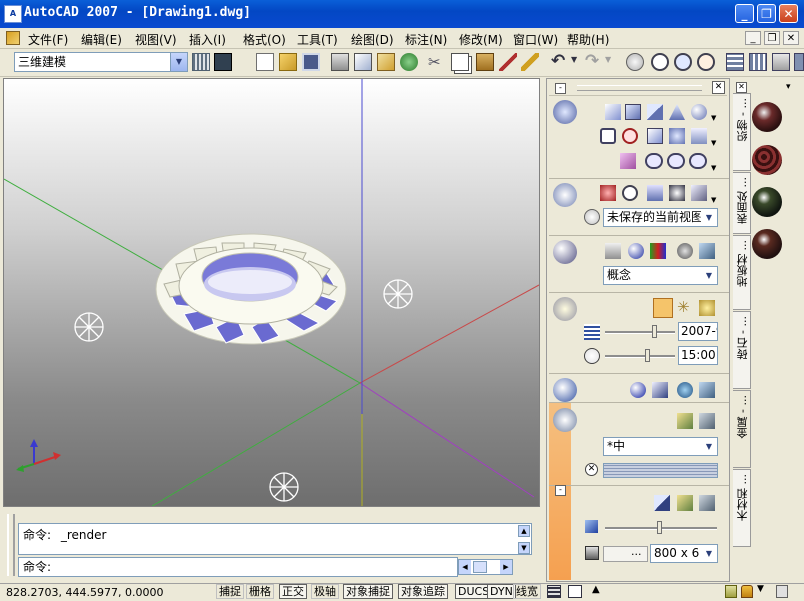 The image size is (804, 601). I want to click on publish-icon, so click(386, 62).